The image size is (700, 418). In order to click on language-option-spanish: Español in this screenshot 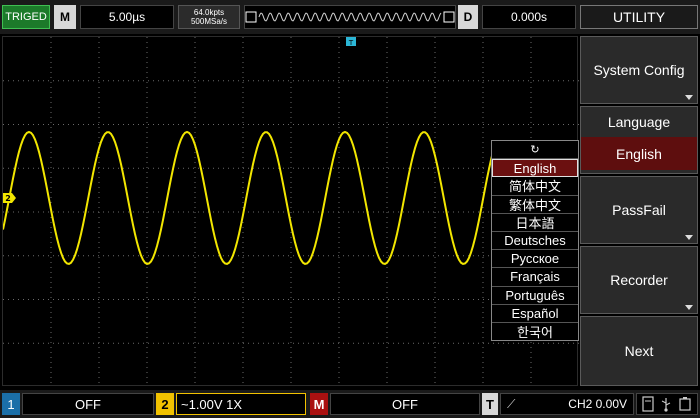, I will do `click(535, 314)`.